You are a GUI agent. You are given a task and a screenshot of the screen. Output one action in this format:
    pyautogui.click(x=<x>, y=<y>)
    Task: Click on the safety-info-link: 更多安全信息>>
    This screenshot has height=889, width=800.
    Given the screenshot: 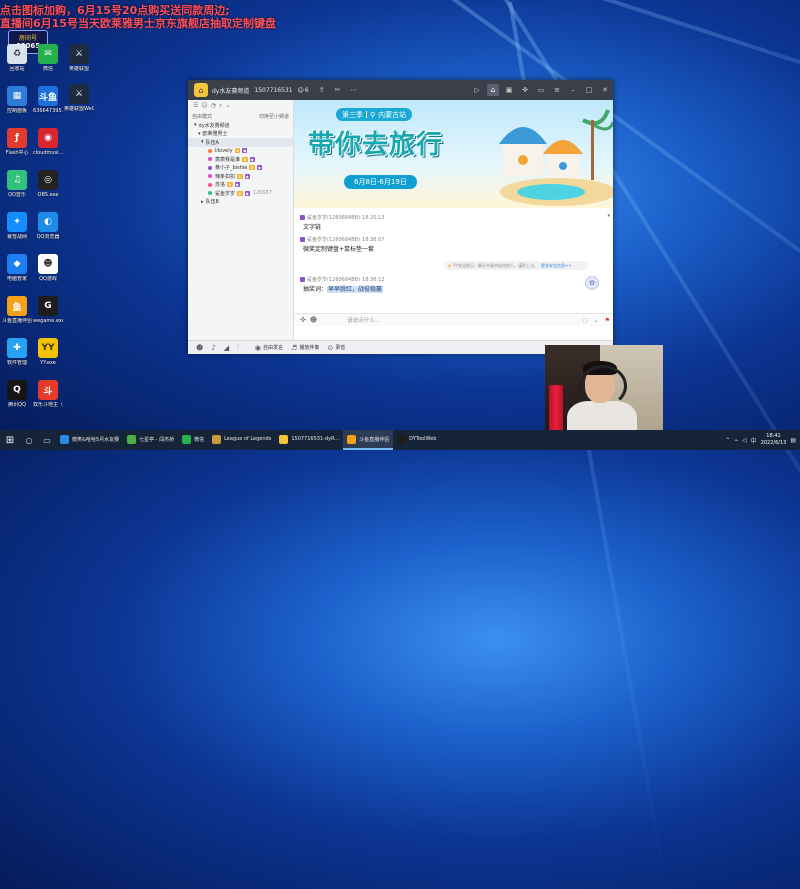 What is the action you would take?
    pyautogui.click(x=556, y=266)
    